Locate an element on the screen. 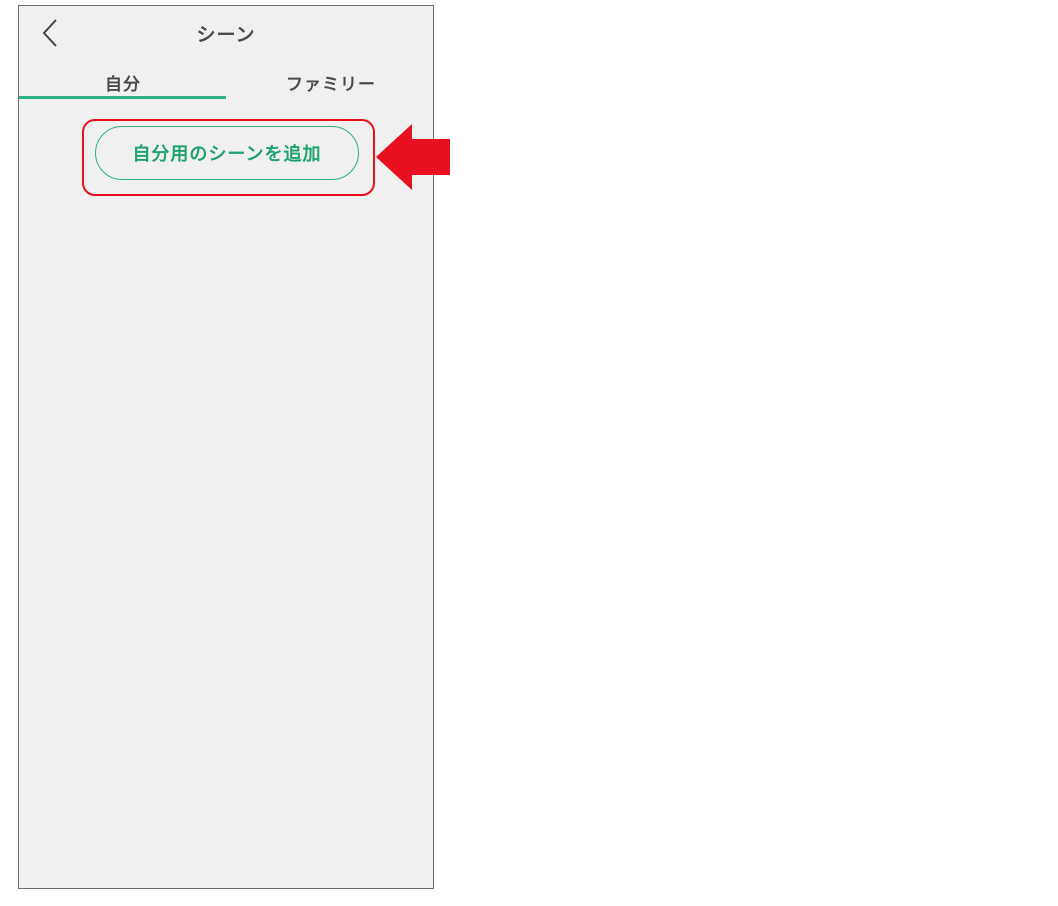 This screenshot has width=1058, height=906. arrow-left-icon is located at coordinates (413, 157).